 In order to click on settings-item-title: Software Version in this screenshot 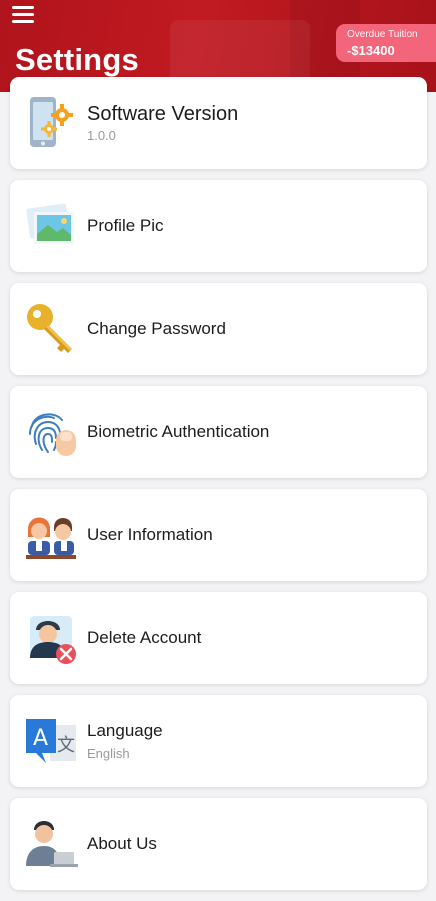, I will do `click(163, 114)`.